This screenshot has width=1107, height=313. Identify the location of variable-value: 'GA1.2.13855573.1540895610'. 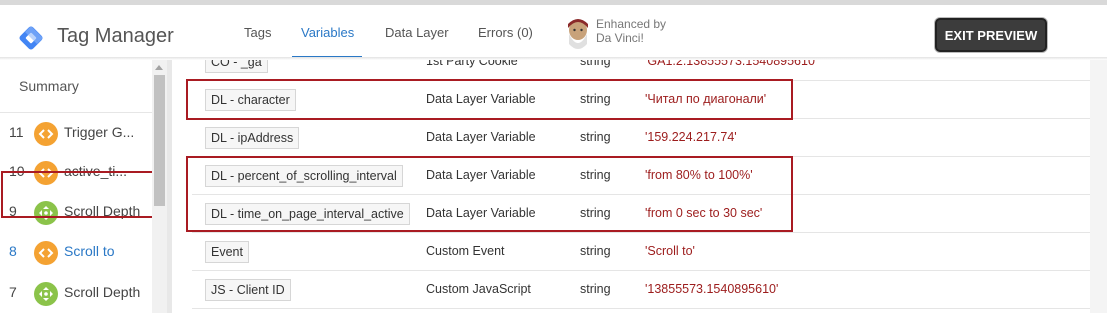
(731, 64).